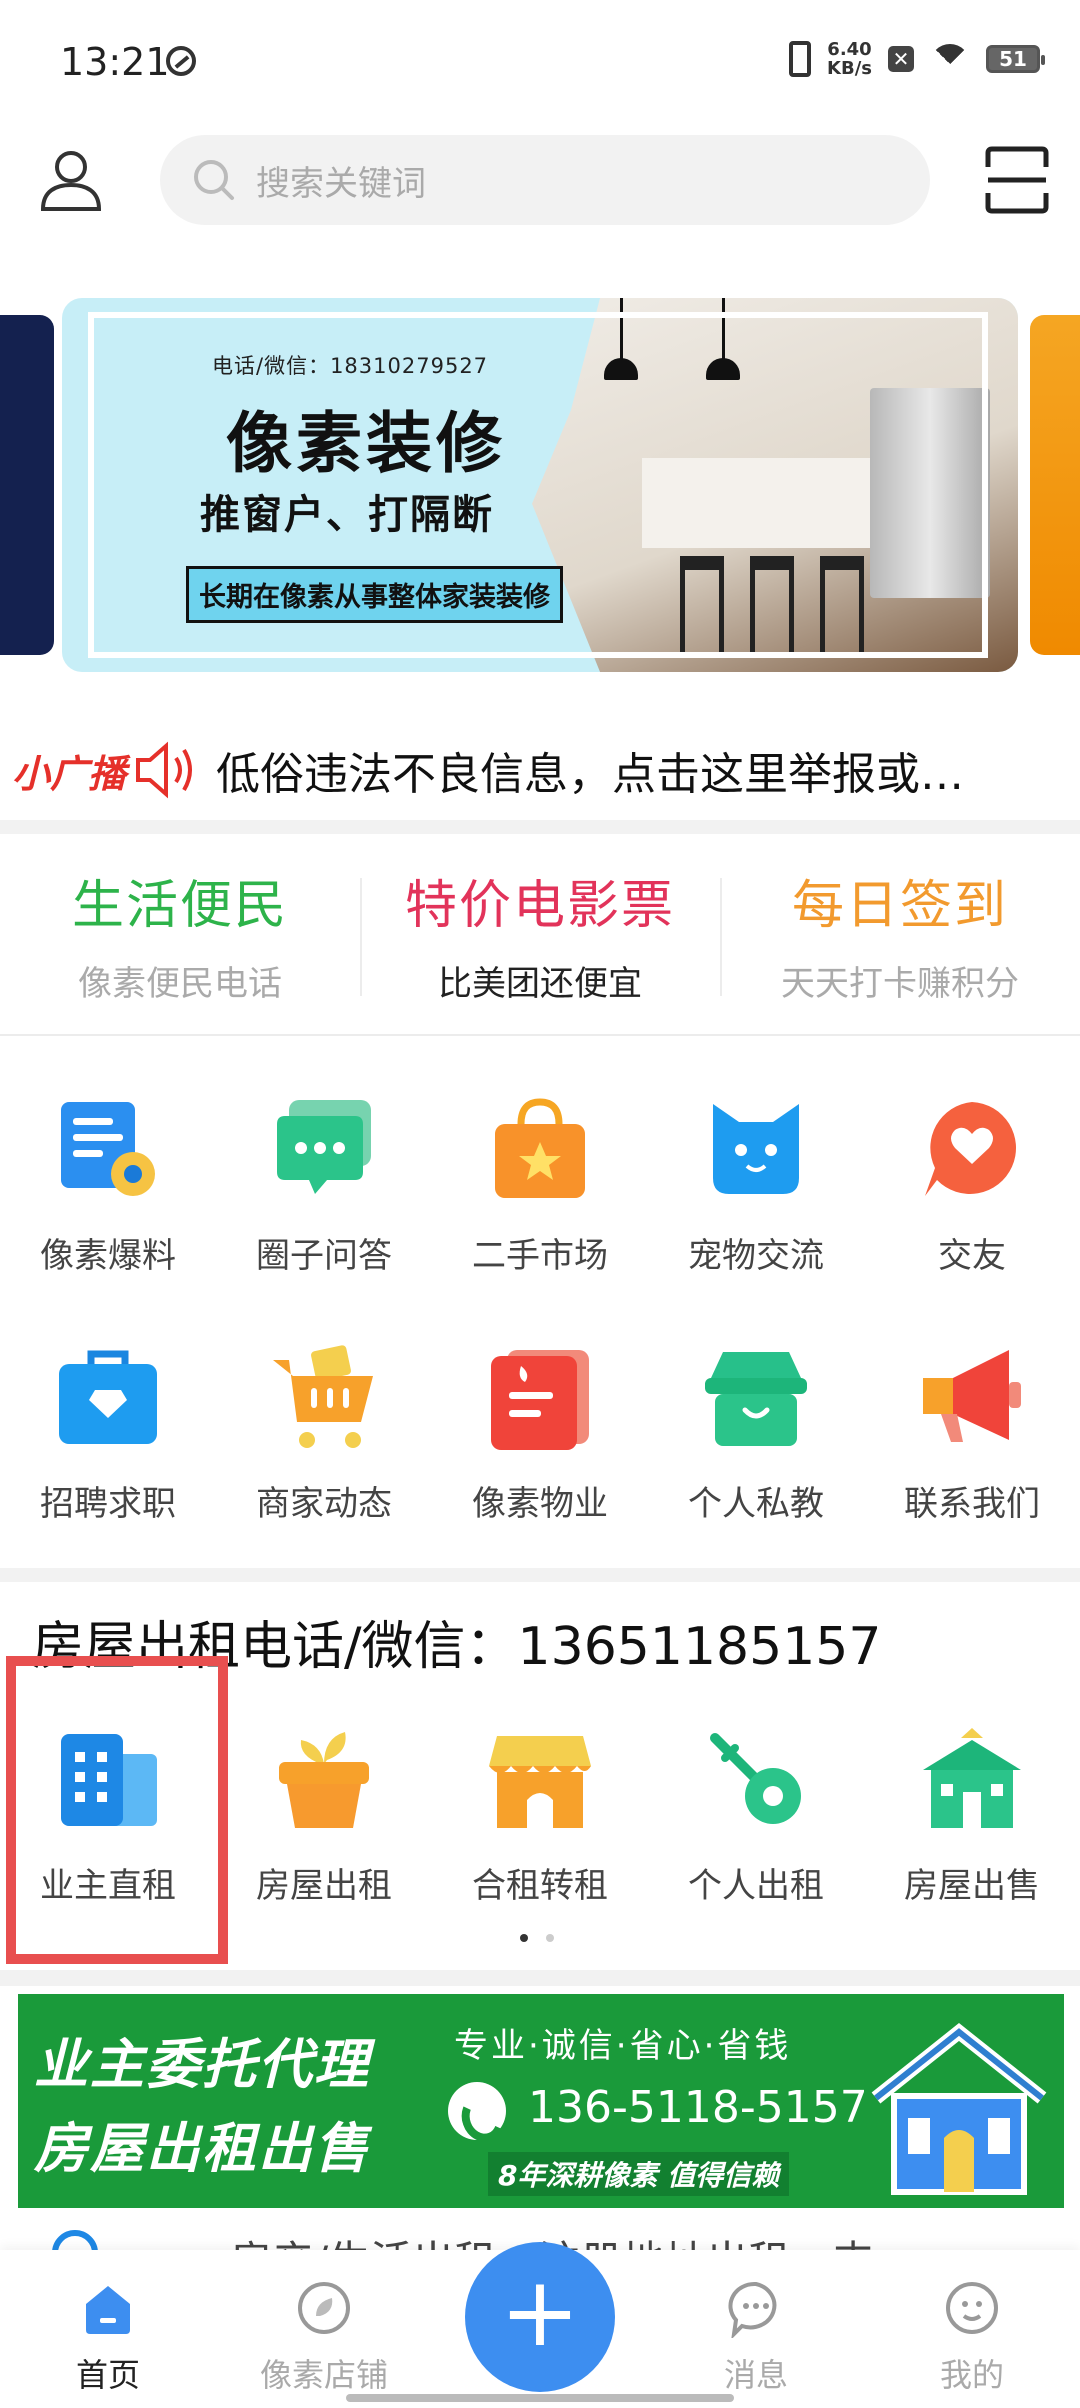 This screenshot has width=1080, height=2408. What do you see at coordinates (550, 1938) in the screenshot?
I see `page-dot` at bounding box center [550, 1938].